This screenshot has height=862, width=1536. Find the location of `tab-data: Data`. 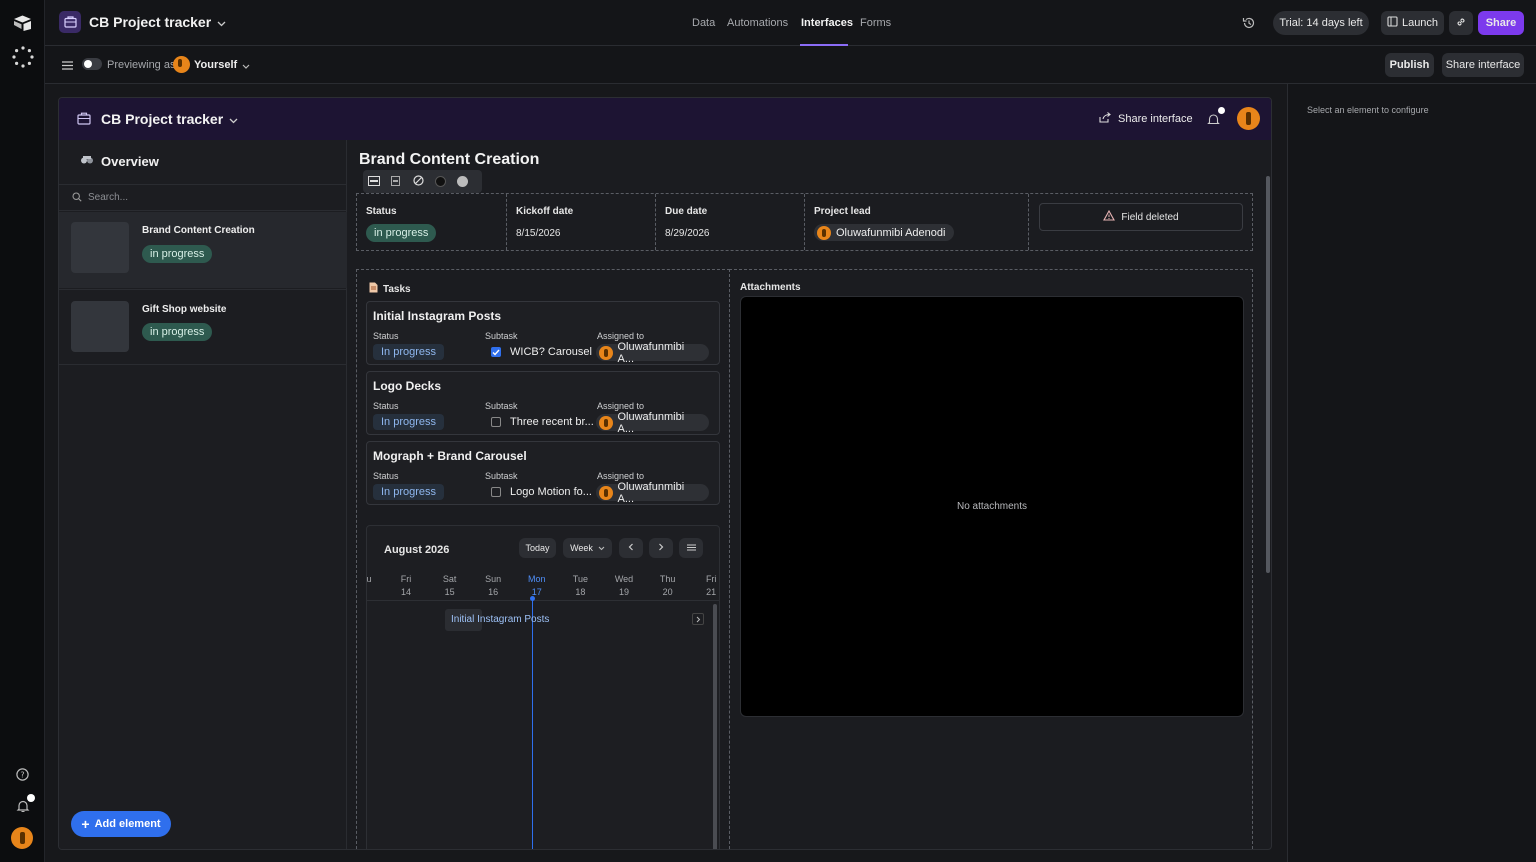

tab-data: Data is located at coordinates (703, 23).